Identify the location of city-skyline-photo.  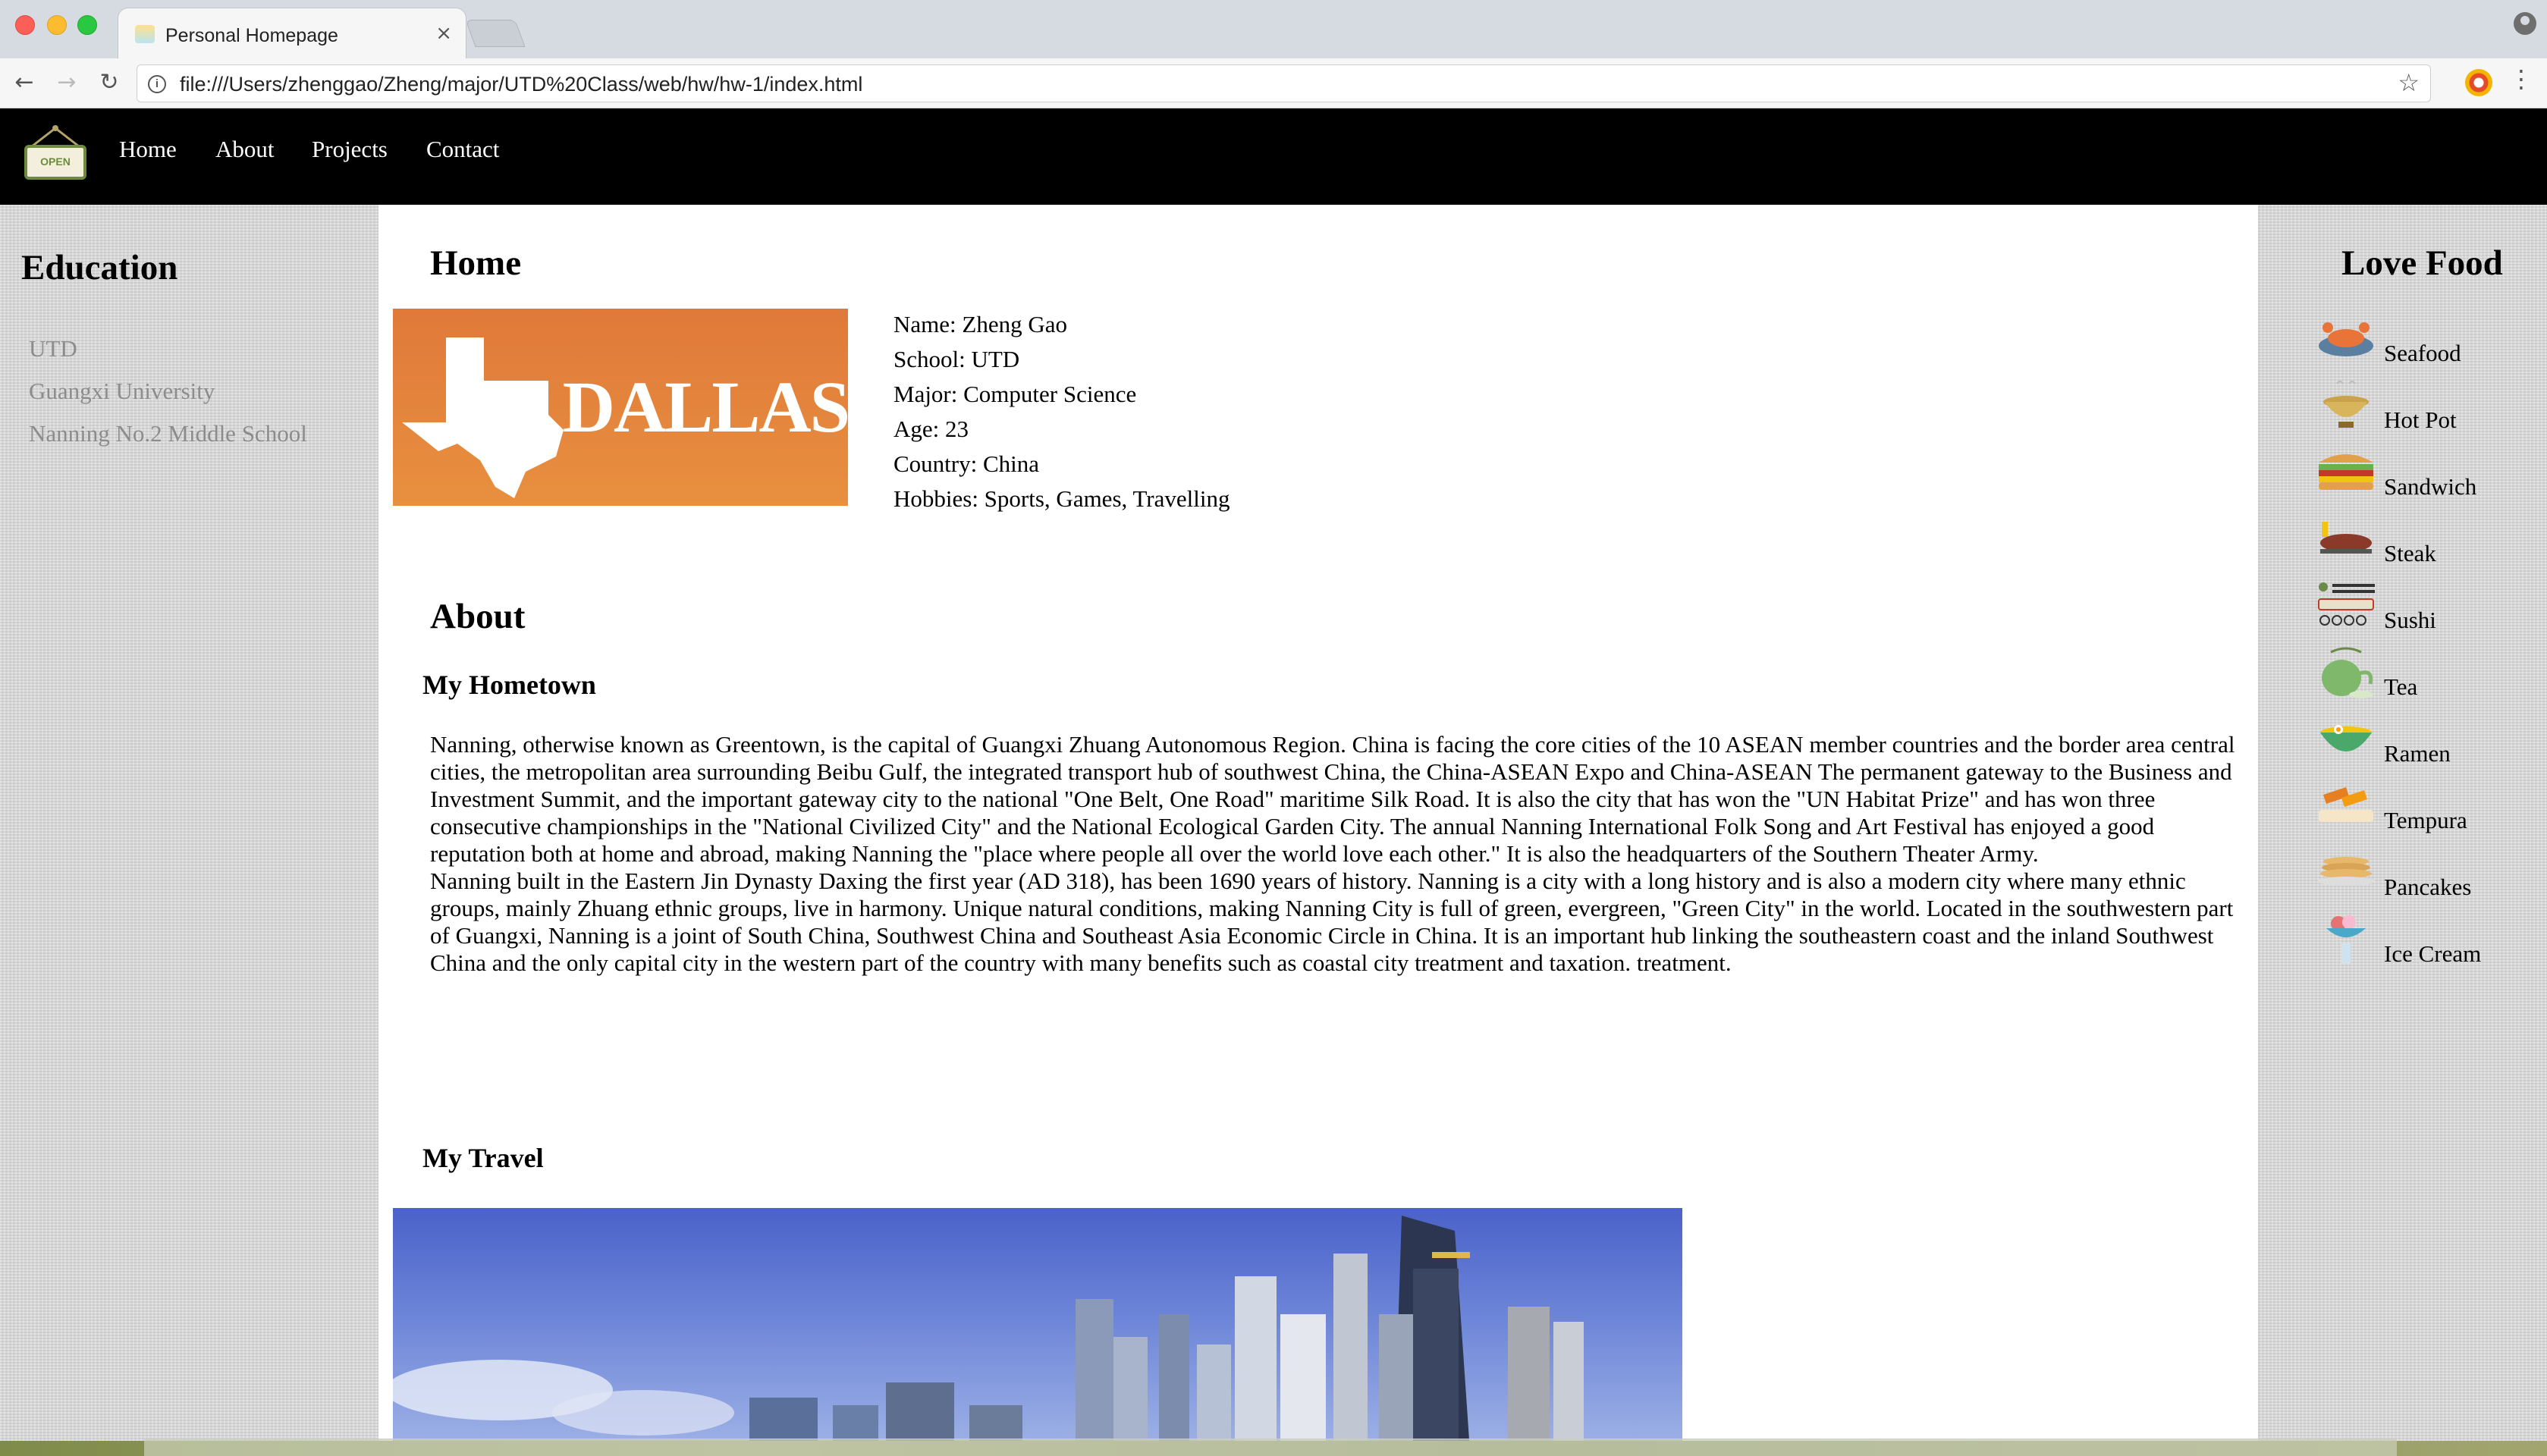
(1037, 1324).